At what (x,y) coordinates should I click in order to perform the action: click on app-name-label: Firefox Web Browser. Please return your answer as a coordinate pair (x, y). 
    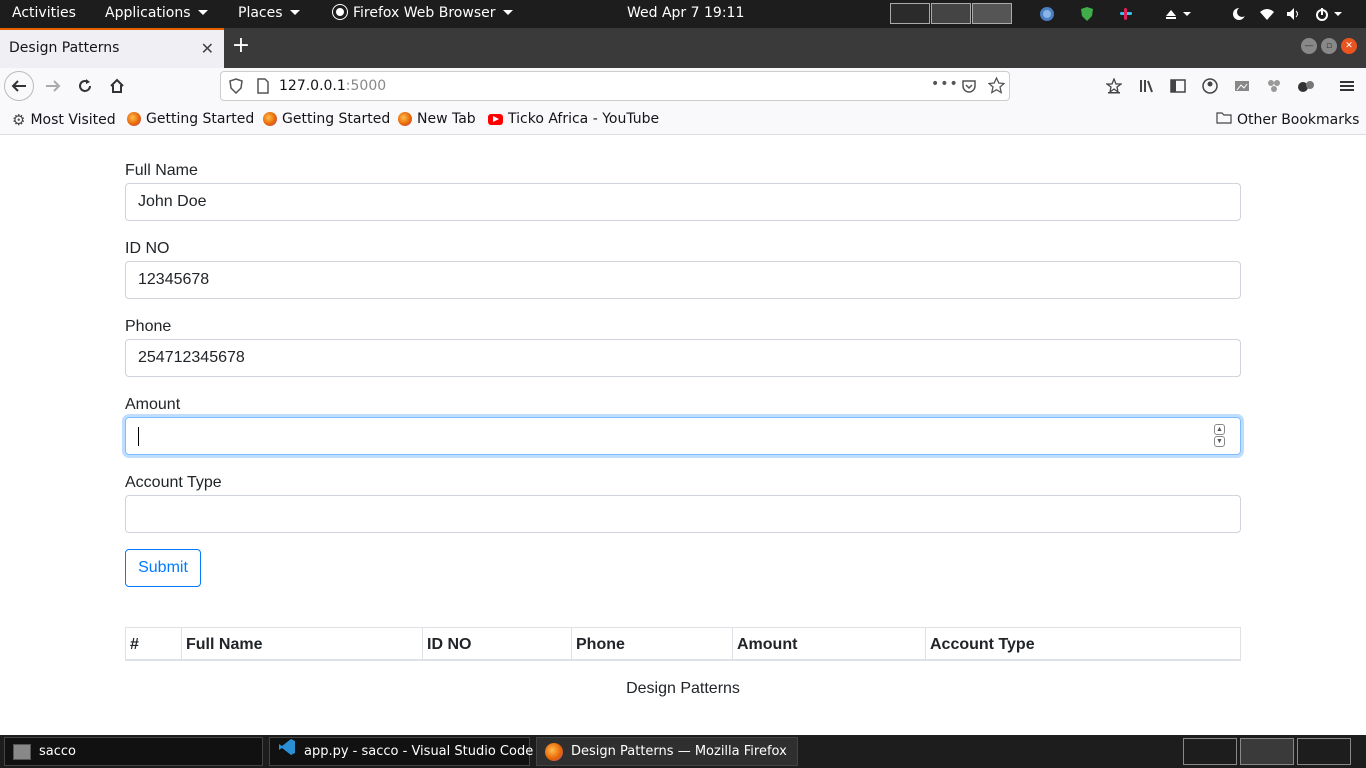
    Looking at the image, I should click on (424, 13).